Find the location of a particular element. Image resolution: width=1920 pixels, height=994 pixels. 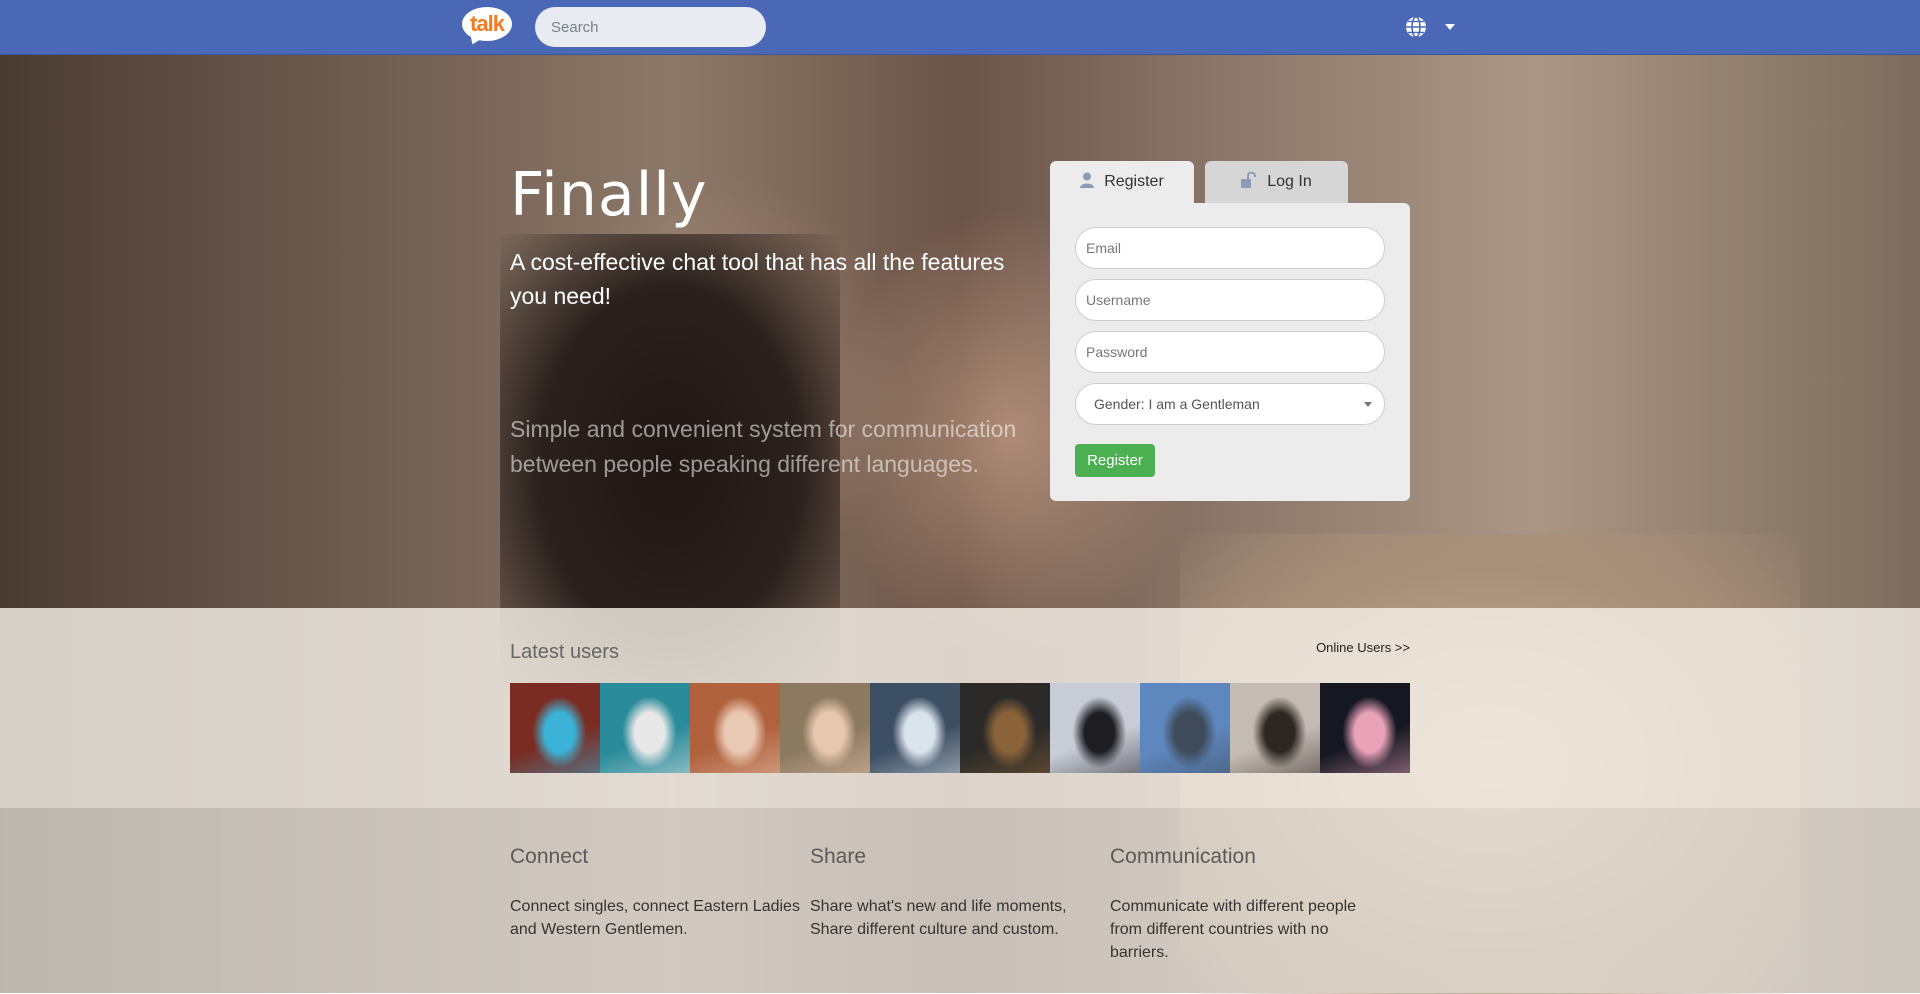

site-logo: talk is located at coordinates (487, 27).